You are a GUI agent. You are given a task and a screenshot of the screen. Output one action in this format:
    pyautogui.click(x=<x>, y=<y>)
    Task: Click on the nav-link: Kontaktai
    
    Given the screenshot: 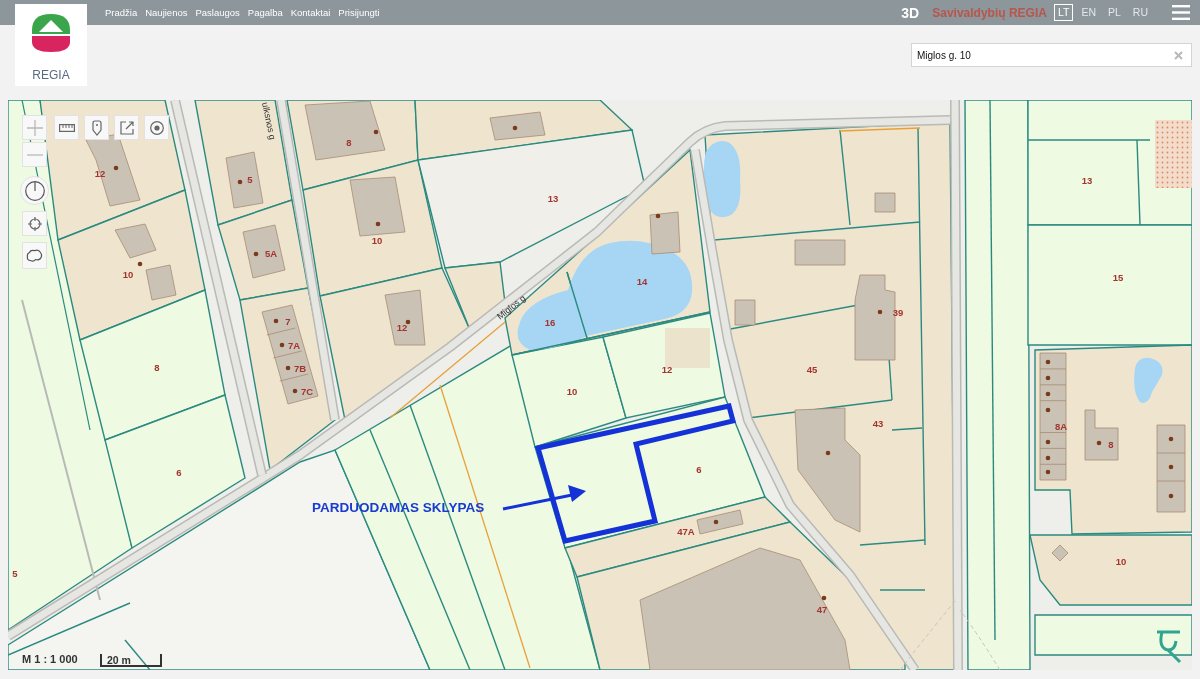 What is the action you would take?
    pyautogui.click(x=310, y=12)
    